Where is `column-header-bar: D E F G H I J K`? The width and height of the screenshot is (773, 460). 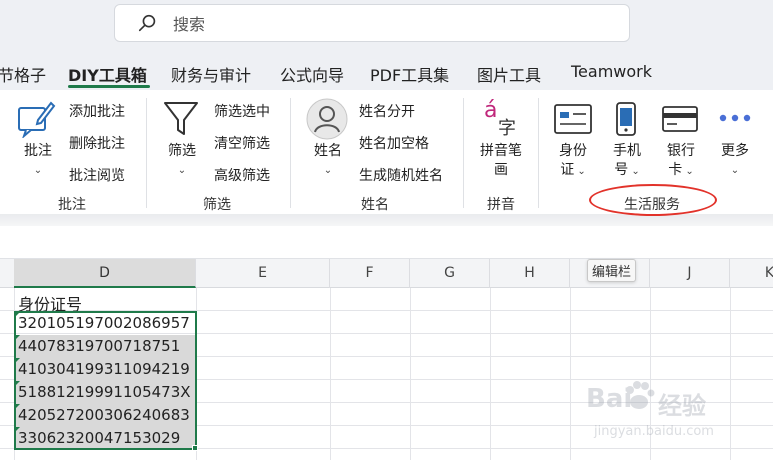 column-header-bar: D E F G H I J K is located at coordinates (386, 273).